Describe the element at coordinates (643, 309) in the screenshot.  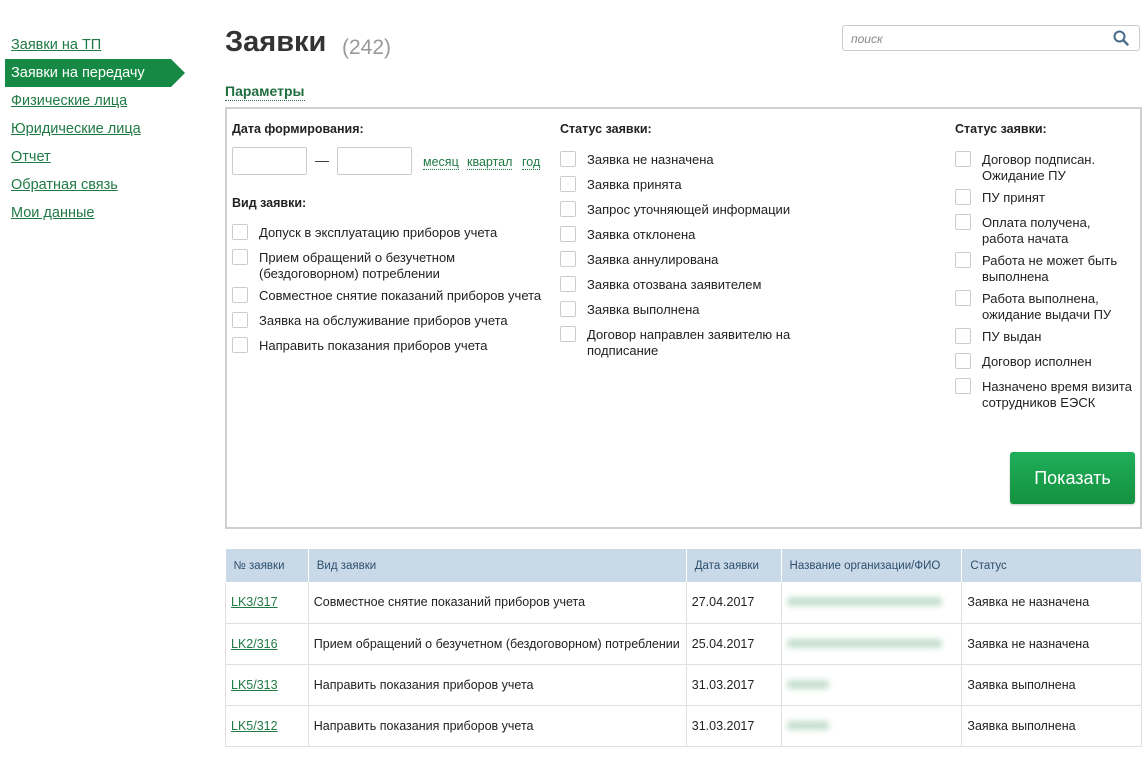
I see `status-option-label: Заявка выполнена` at that location.